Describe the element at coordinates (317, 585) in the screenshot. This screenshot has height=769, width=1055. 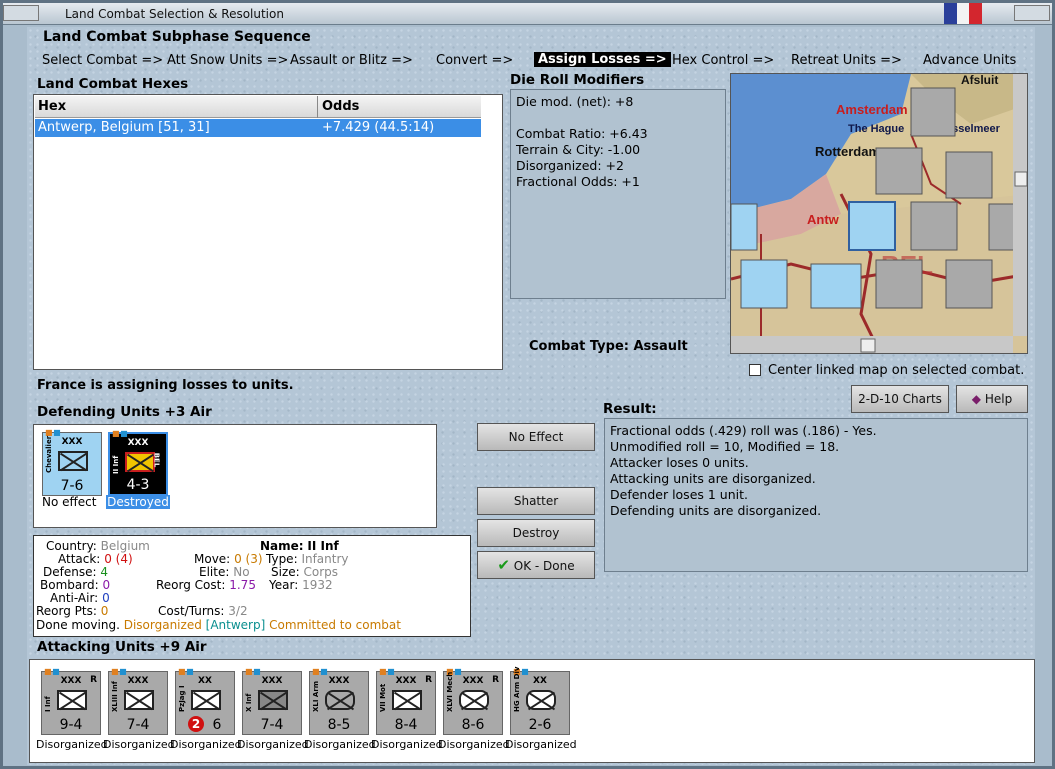
I see `detail-year-value: 1932` at that location.